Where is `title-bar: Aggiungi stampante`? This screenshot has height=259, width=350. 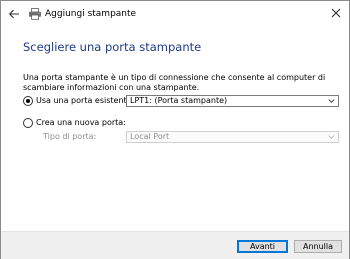
title-bar: Aggiungi stampante is located at coordinates (175, 14).